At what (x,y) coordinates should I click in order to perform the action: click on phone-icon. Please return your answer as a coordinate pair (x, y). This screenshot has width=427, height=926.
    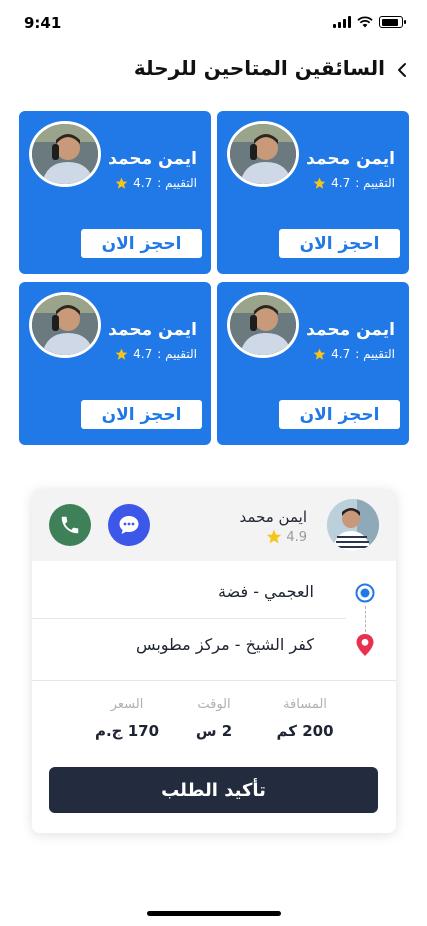
    Looking at the image, I should click on (70, 525).